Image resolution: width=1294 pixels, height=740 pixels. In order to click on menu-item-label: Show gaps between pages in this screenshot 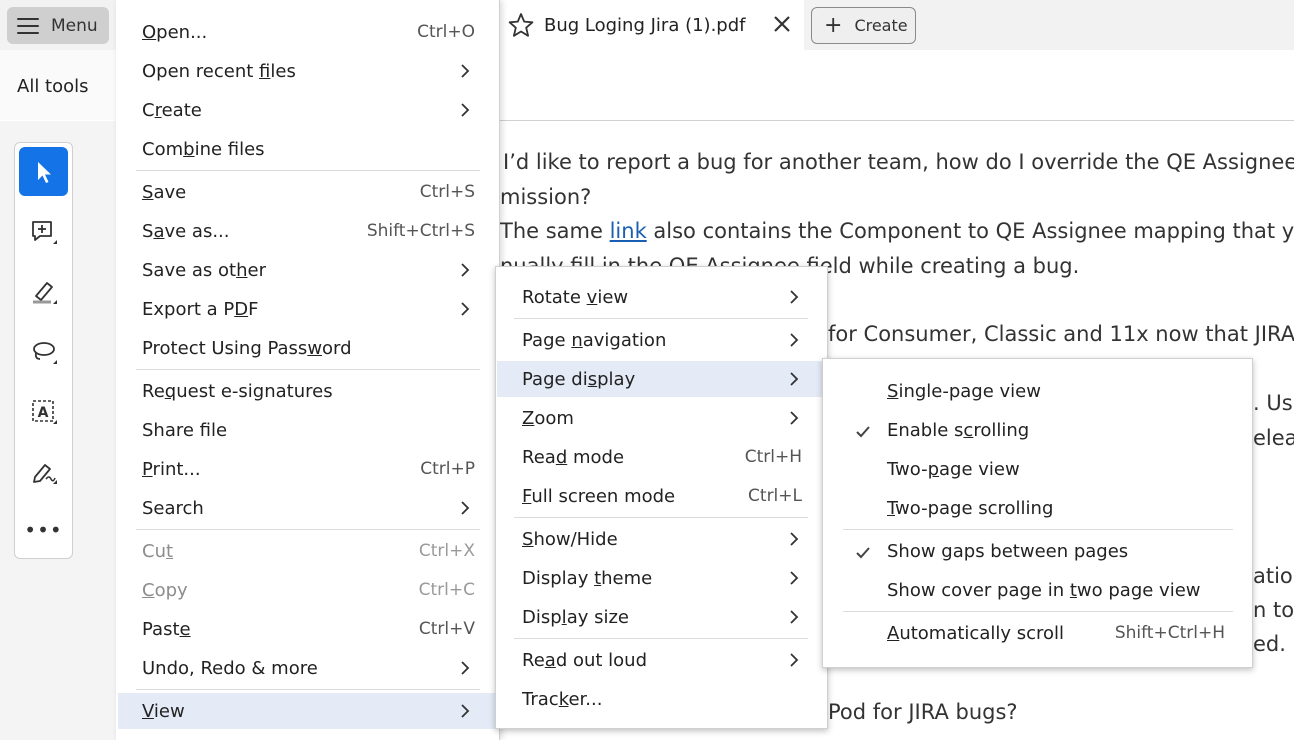, I will do `click(1007, 551)`.